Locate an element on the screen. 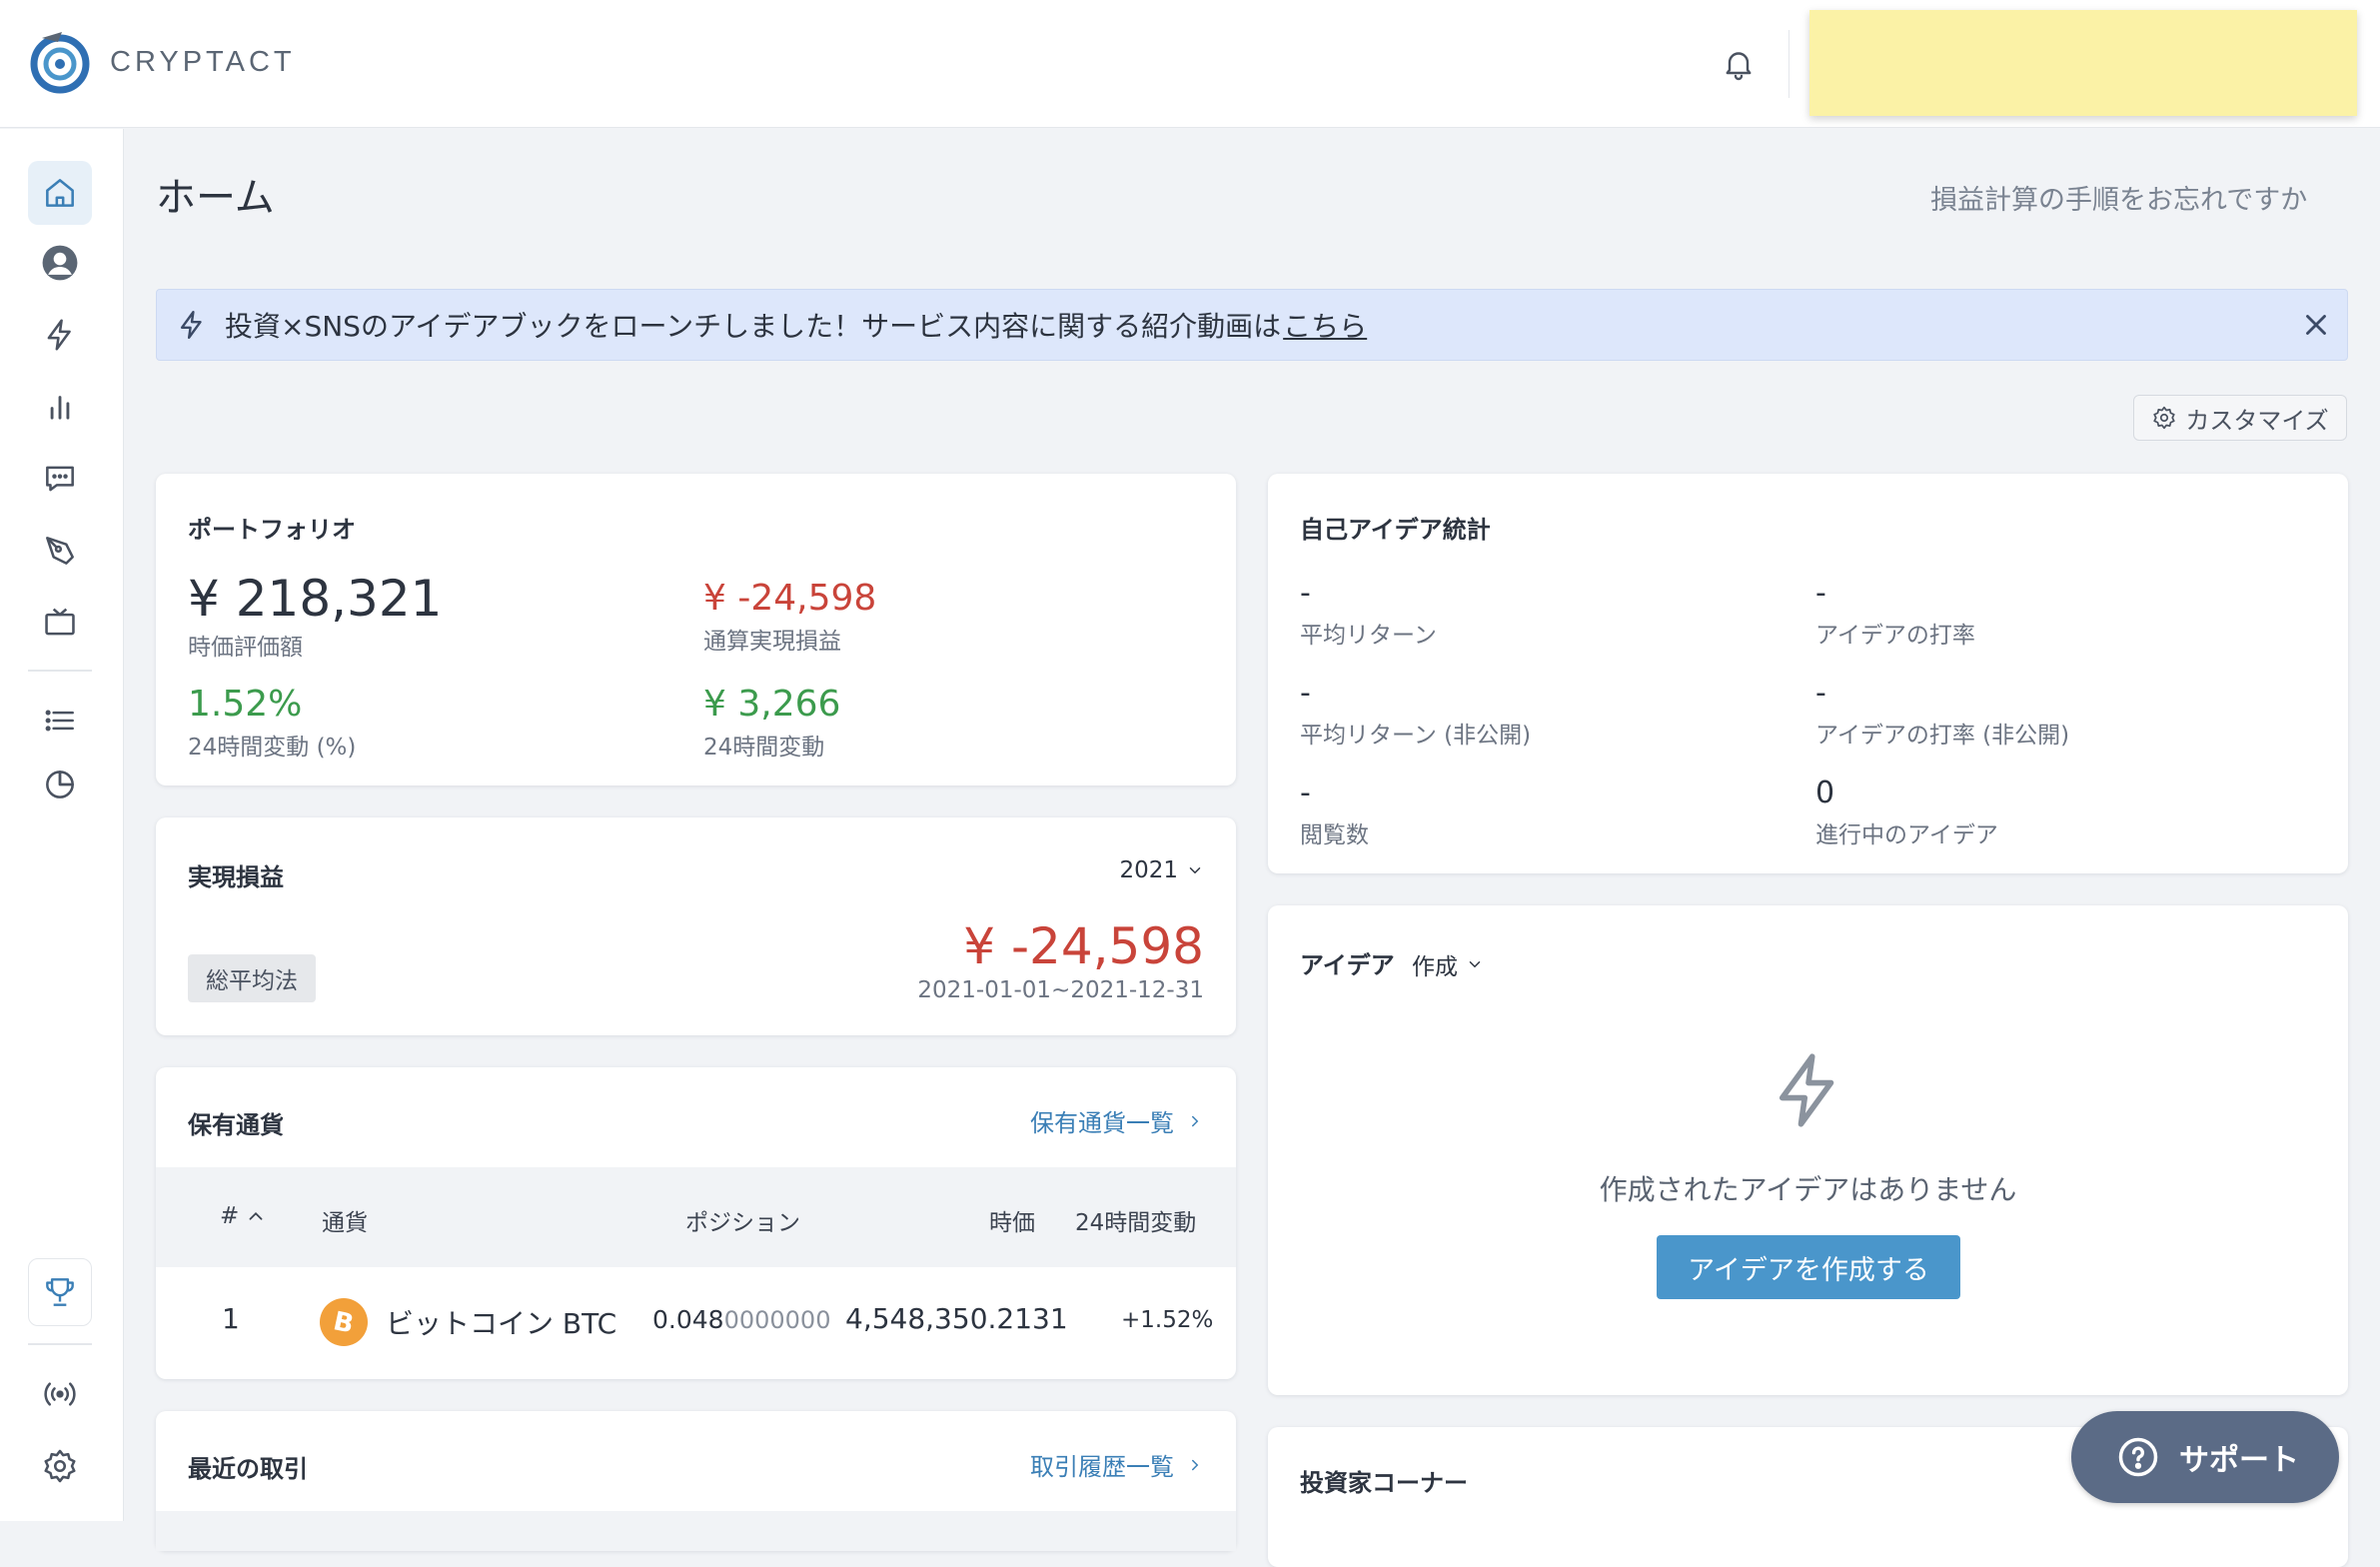 The width and height of the screenshot is (2380, 1567). sidebar-item-profile is located at coordinates (60, 263).